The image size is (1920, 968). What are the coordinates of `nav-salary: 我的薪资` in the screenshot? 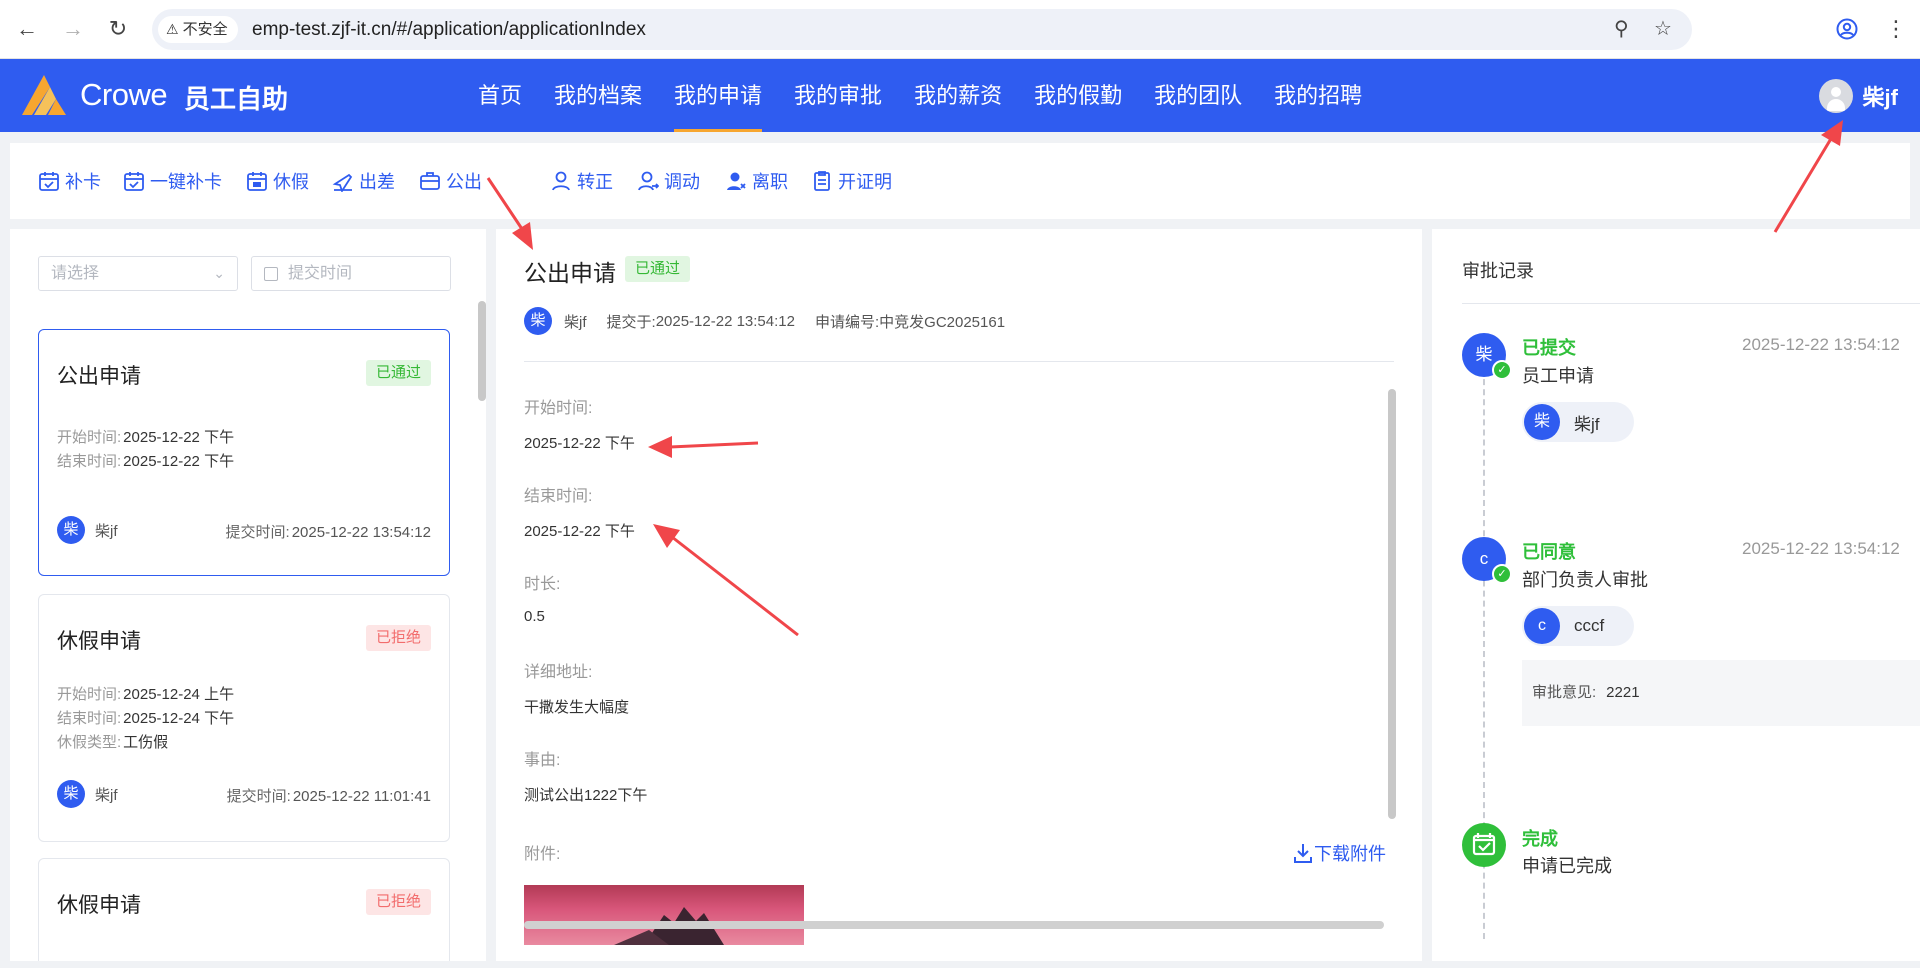 It's located at (958, 95).